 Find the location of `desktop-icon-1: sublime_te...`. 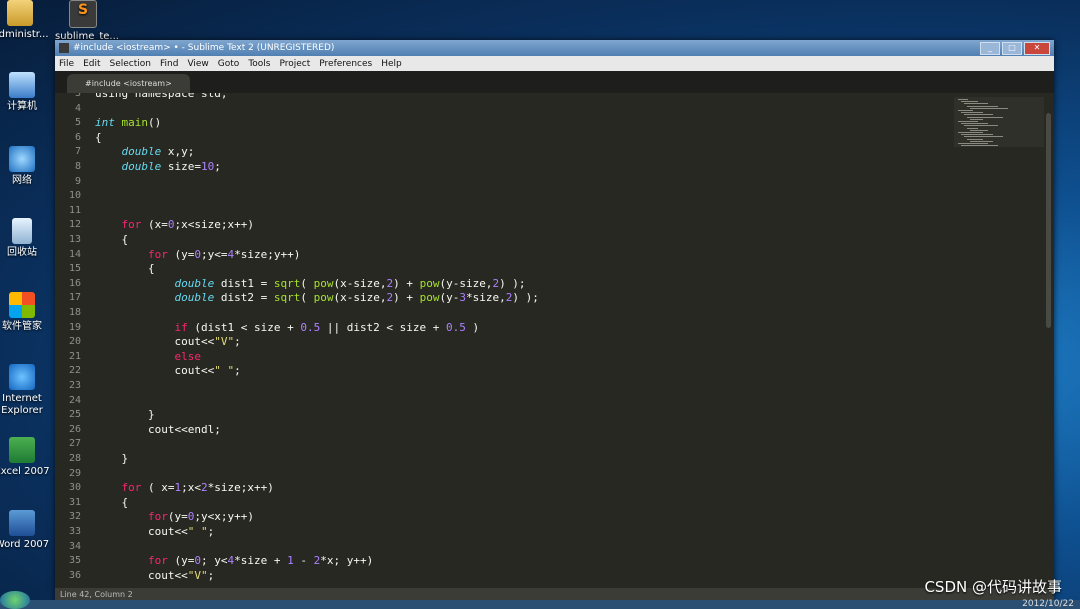

desktop-icon-1: sublime_te... is located at coordinates (87, 21).